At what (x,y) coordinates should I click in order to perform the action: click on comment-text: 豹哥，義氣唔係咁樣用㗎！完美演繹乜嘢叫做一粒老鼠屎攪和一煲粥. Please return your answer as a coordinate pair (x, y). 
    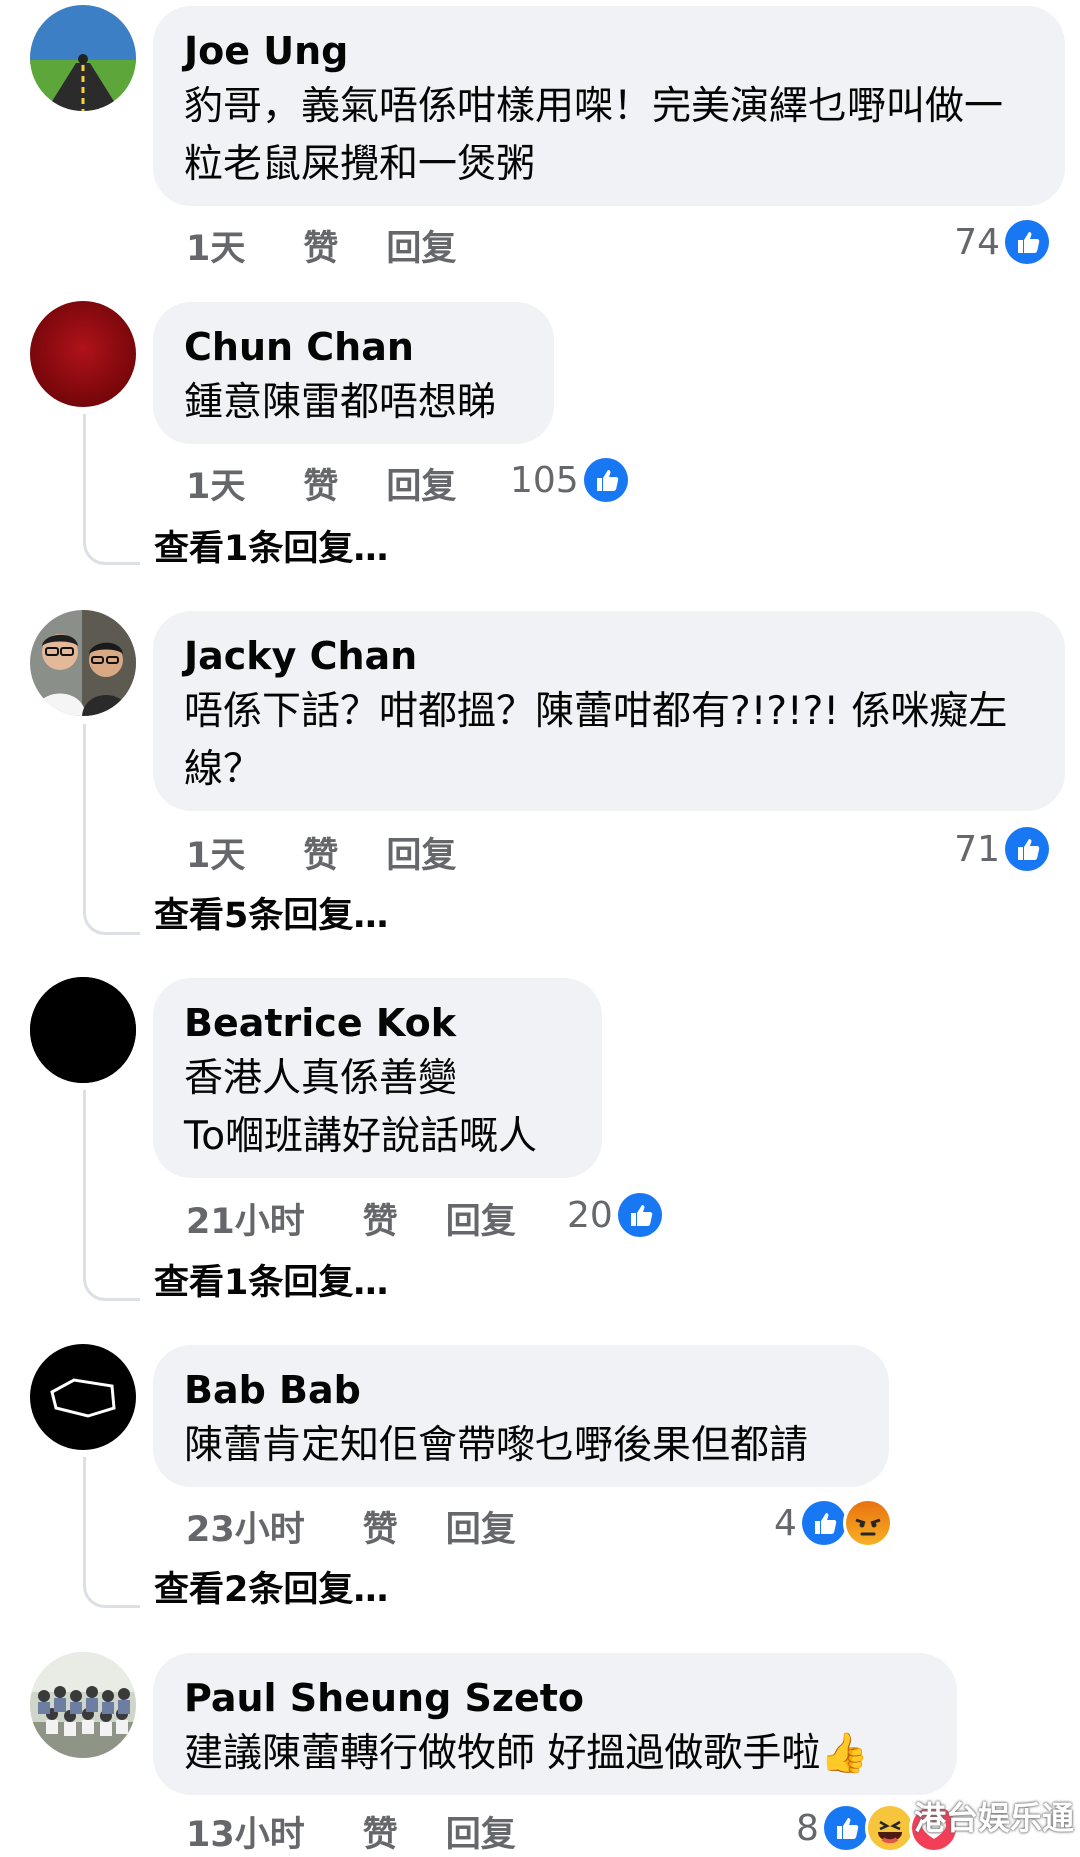
    Looking at the image, I should click on (594, 135).